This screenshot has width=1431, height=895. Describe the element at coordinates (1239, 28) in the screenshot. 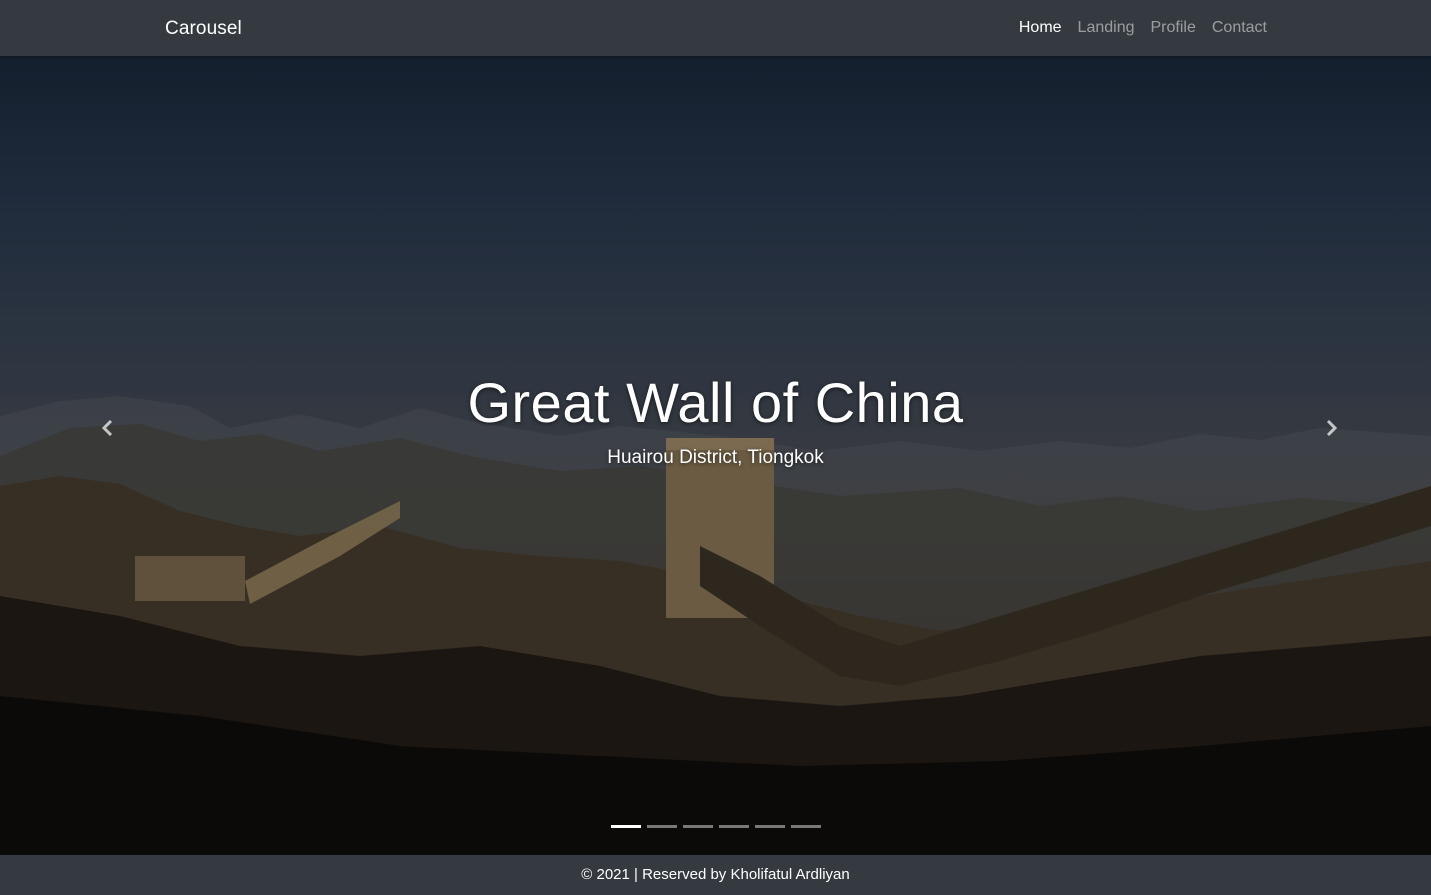

I see `nav-link-contact: Contact` at that location.